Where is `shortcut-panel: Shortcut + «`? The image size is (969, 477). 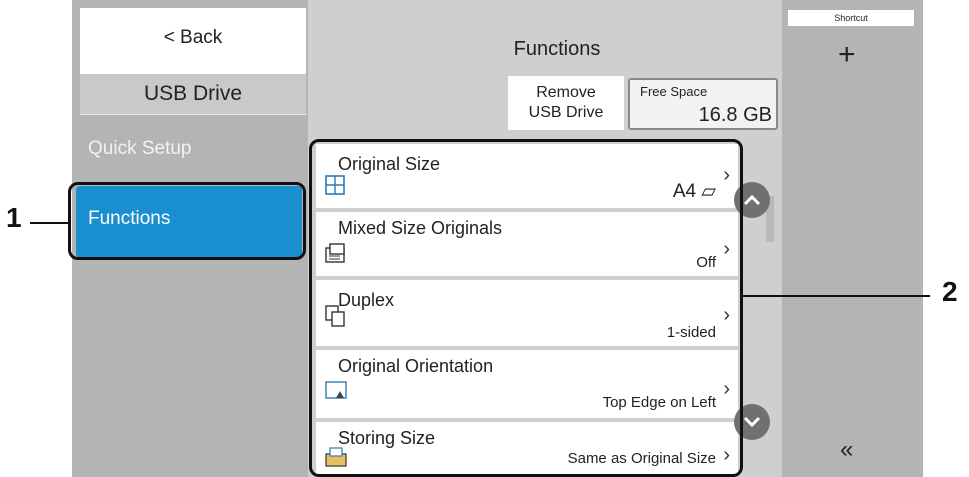
shortcut-panel: Shortcut + « is located at coordinates (852, 238).